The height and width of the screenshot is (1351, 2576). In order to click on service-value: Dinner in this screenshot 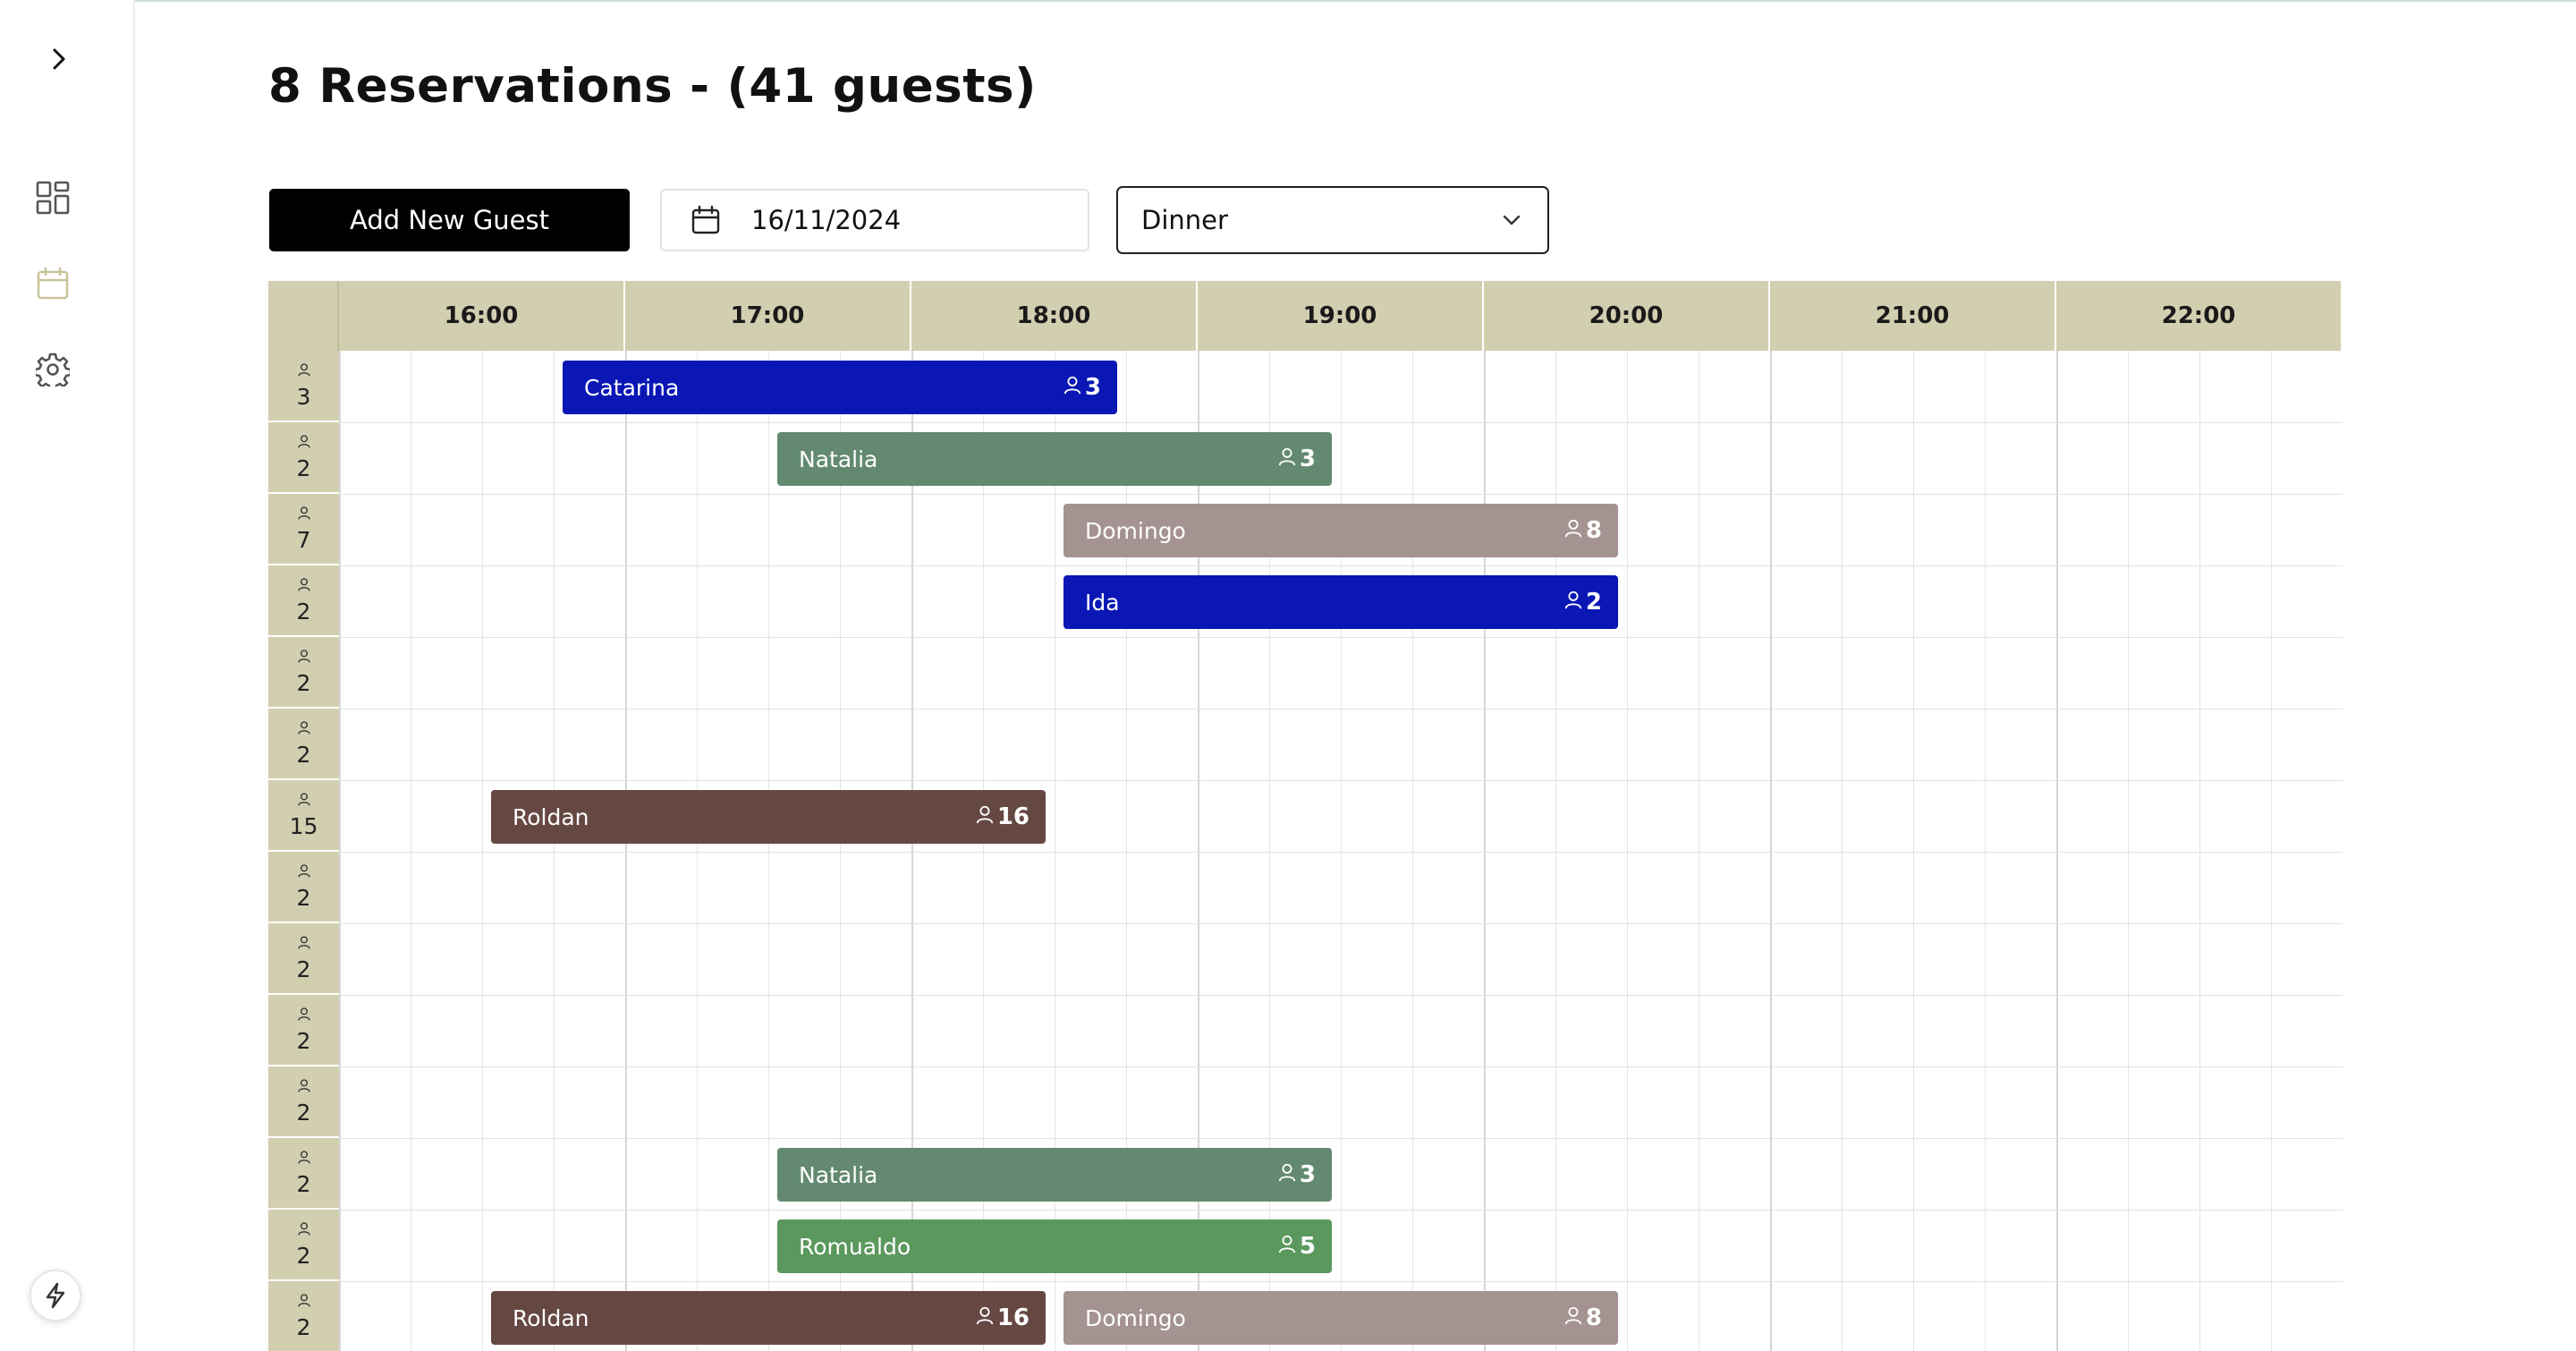, I will do `click(1184, 220)`.